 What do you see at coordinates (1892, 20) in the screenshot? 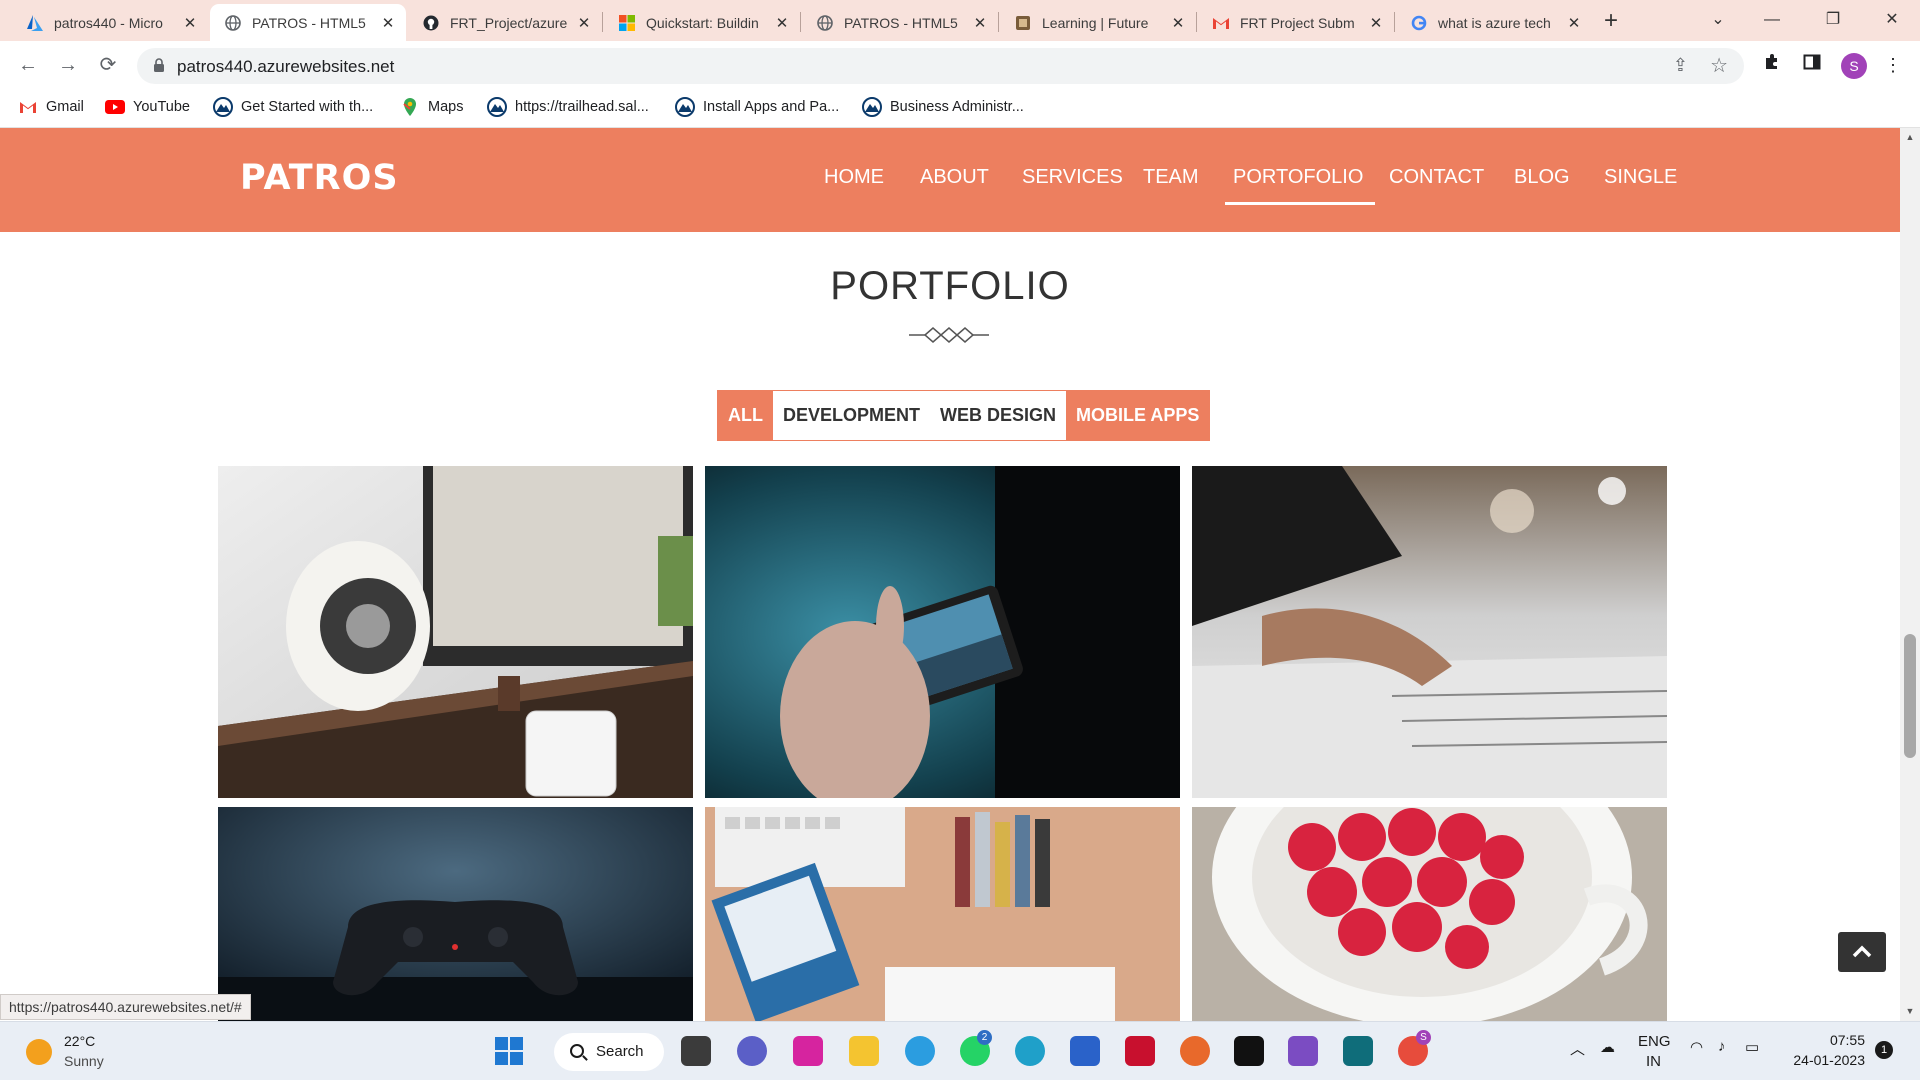
I see `close-window-button: ✕` at bounding box center [1892, 20].